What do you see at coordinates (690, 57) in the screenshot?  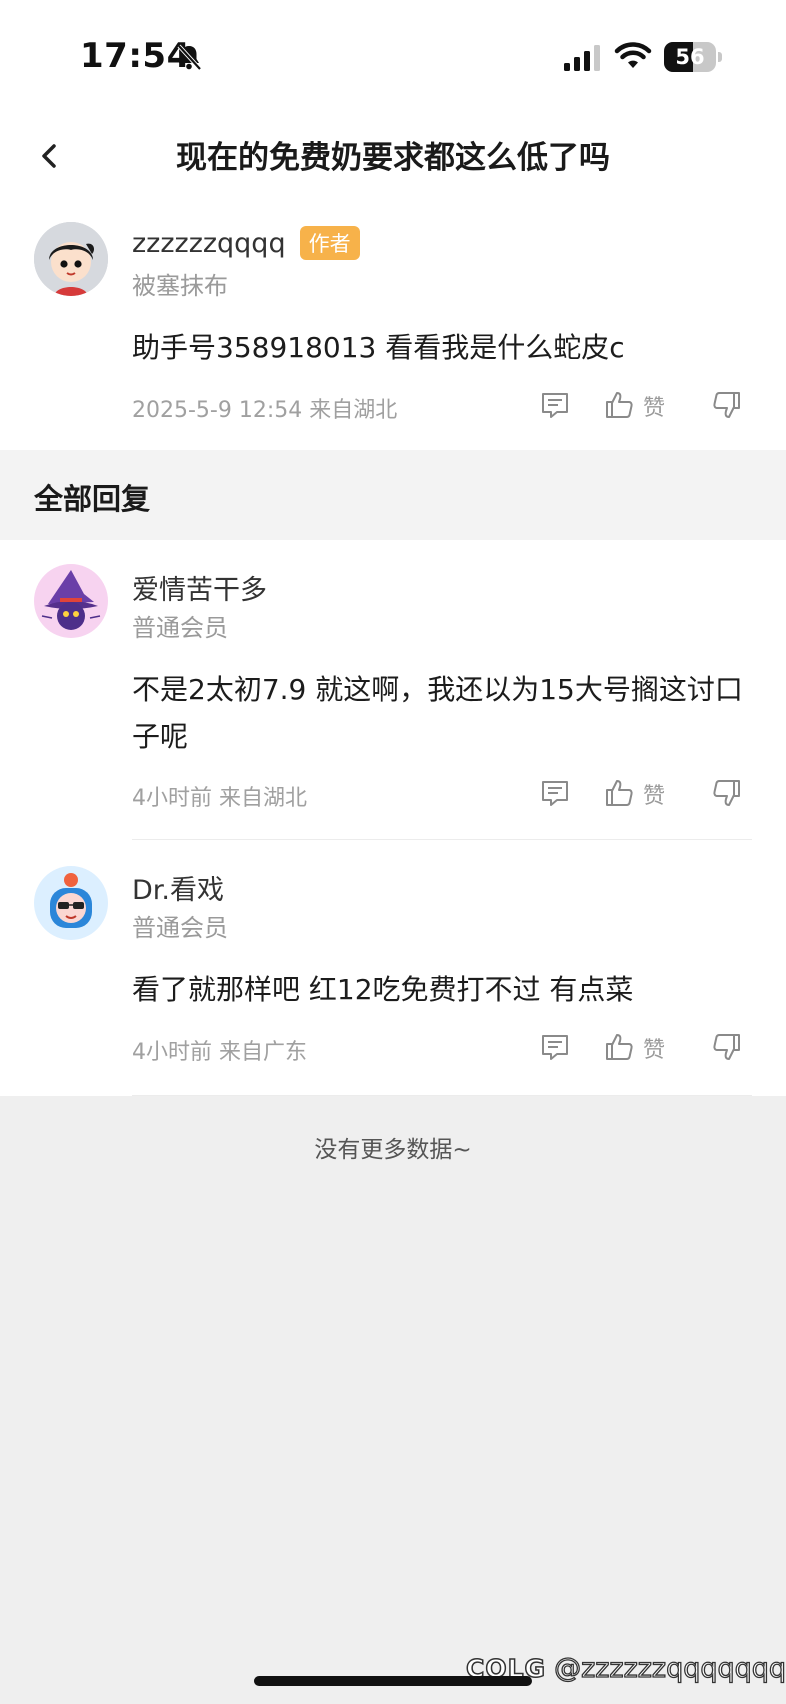 I see `battery-percent: 56` at bounding box center [690, 57].